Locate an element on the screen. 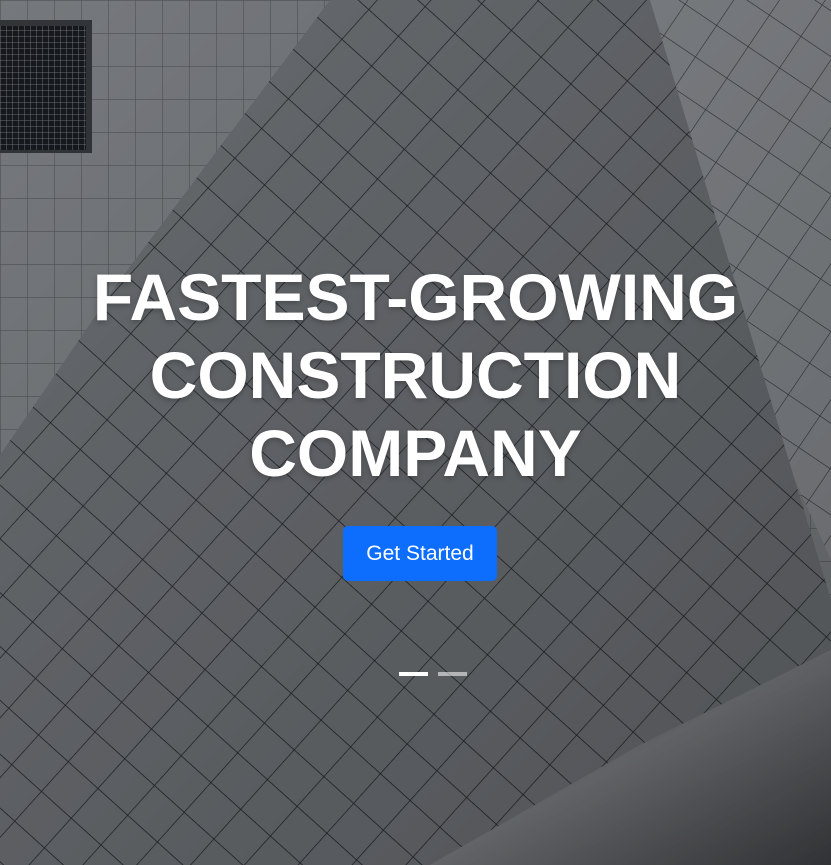 This screenshot has width=831, height=865. headline-line-1: FASTEST-GROWING is located at coordinates (415, 297).